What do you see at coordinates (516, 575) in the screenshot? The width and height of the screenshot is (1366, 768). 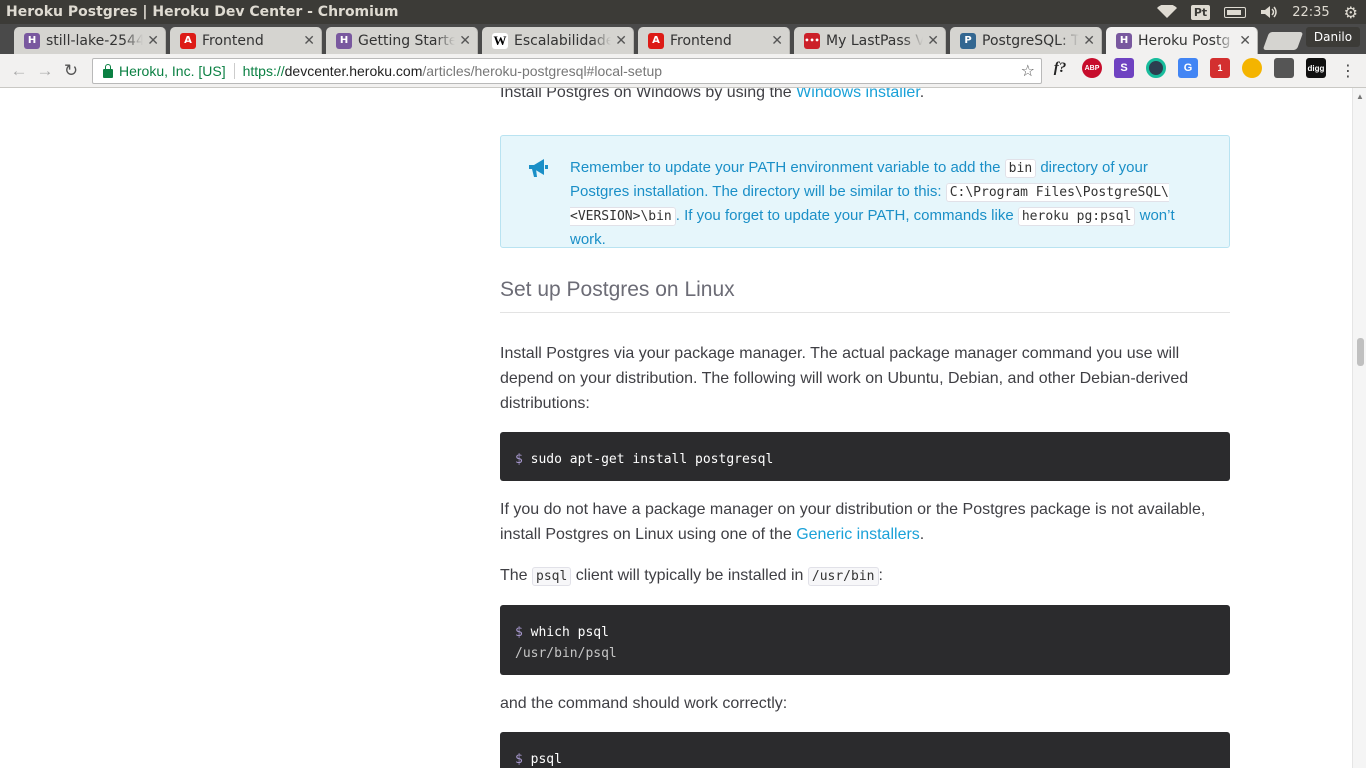 I see `paragraph-text: The` at bounding box center [516, 575].